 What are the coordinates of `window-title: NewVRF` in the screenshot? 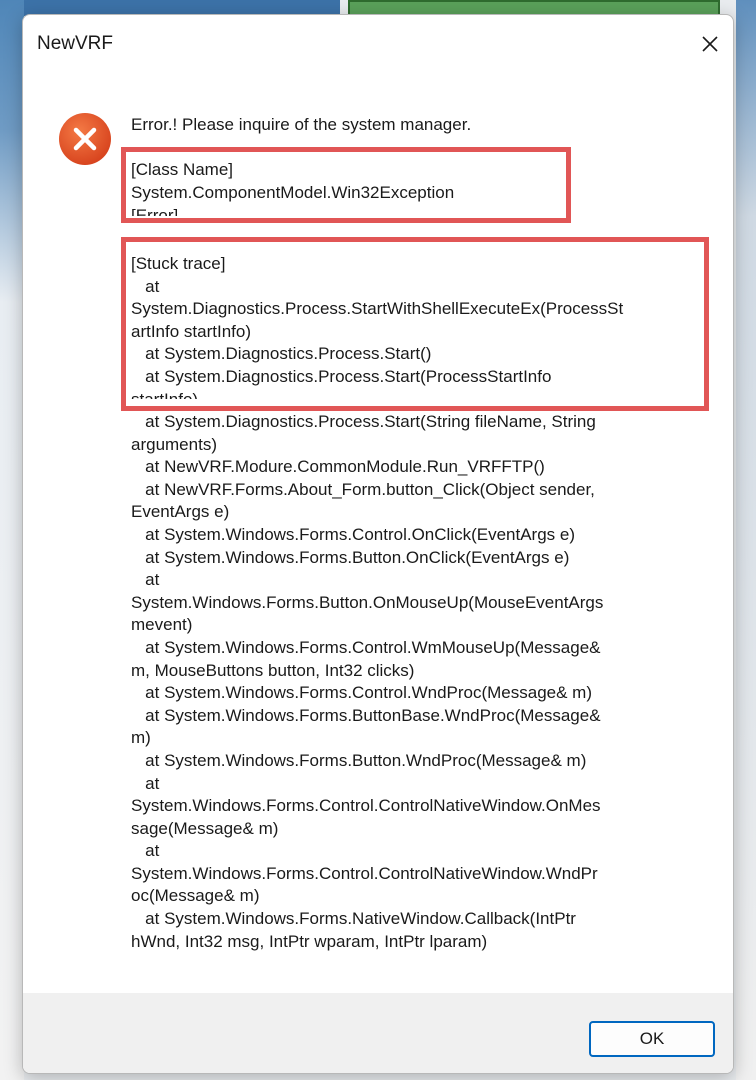 It's located at (75, 43).